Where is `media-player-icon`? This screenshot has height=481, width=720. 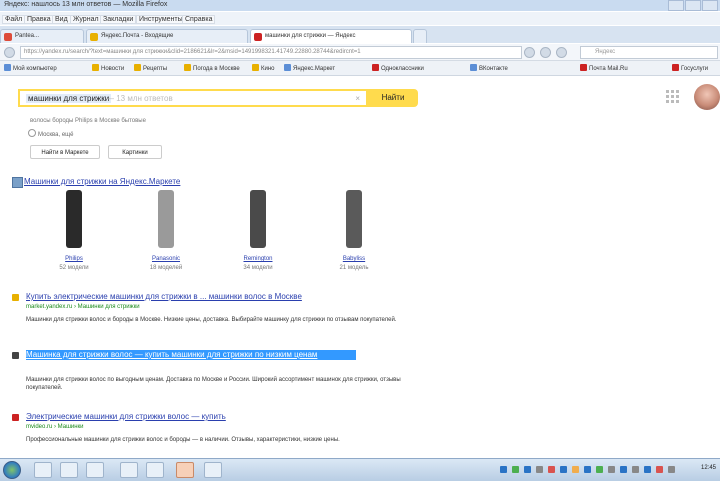
media-player-icon is located at coordinates (69, 470).